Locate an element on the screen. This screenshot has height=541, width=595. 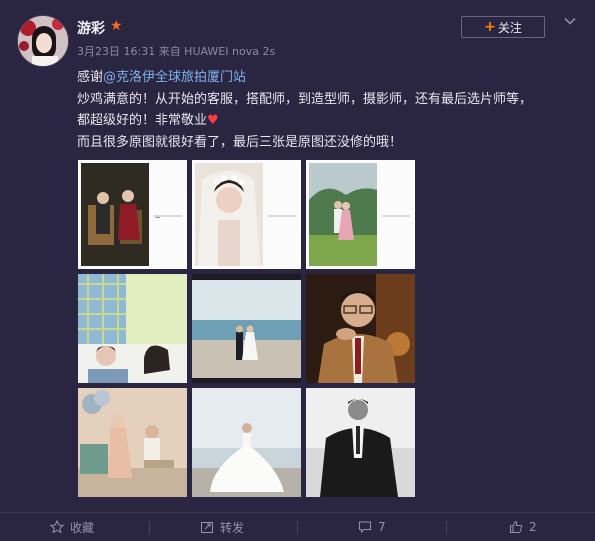
mention-link: @克洛伊全球旅拍厦门站 is located at coordinates (174, 77).